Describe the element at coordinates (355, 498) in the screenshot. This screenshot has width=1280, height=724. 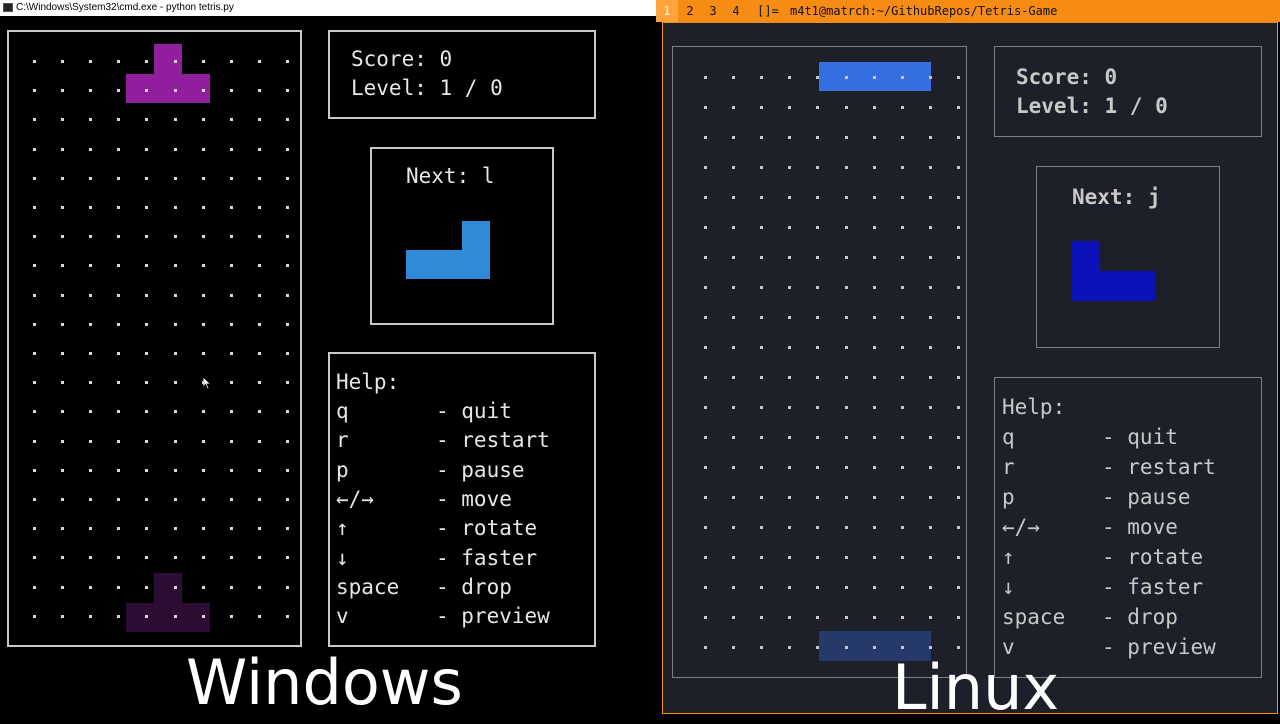
I see `windows-help-key: ←/→` at that location.